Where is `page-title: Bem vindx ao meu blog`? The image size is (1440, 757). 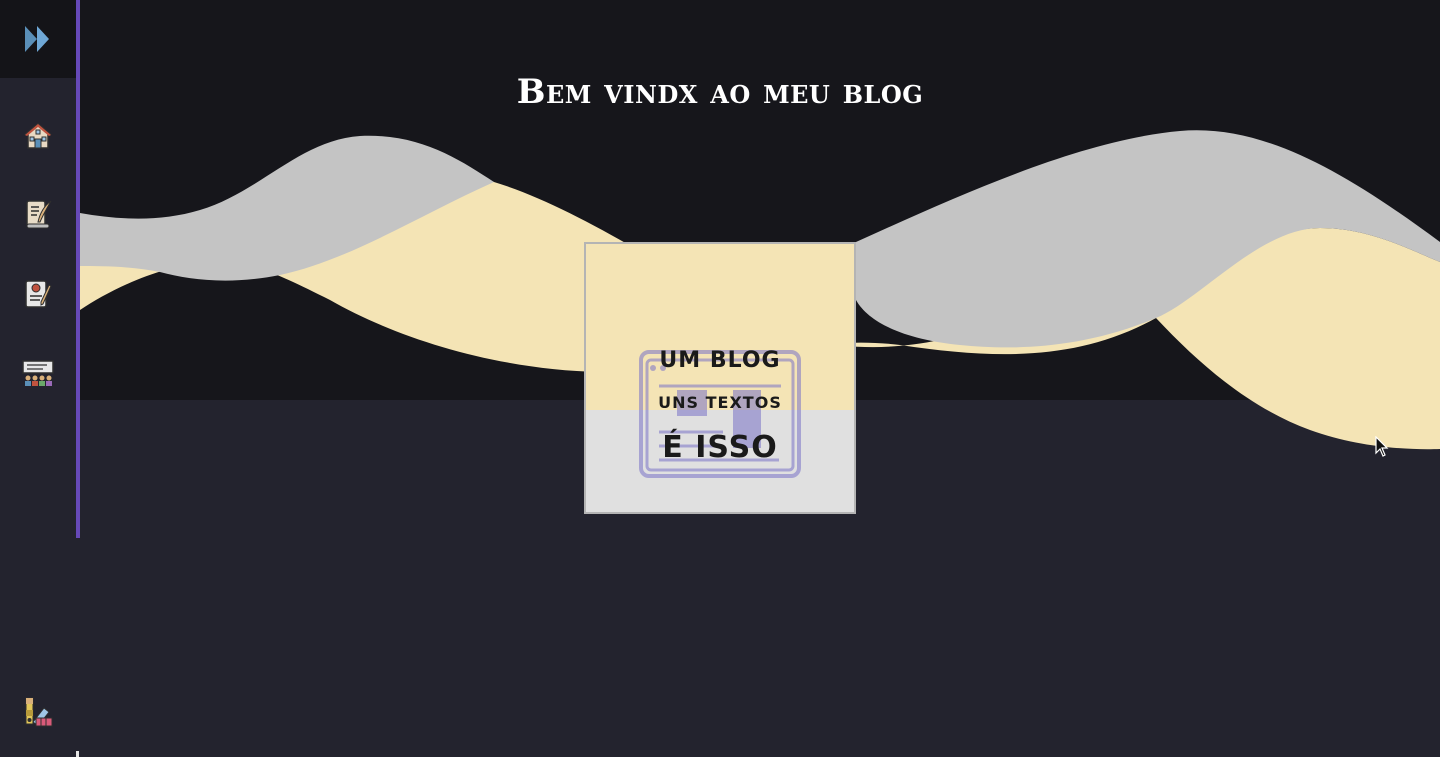
page-title: Bem vindx ao meu blog is located at coordinates (720, 92).